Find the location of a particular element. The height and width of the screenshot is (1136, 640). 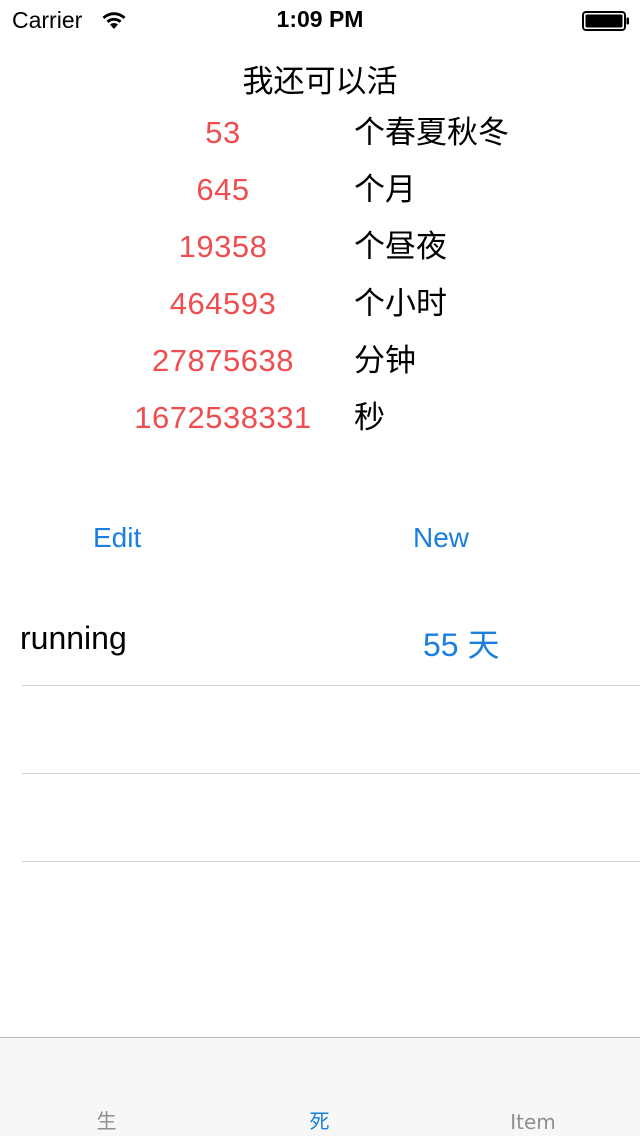

stat-unit: 个小时 is located at coordinates (400, 304).